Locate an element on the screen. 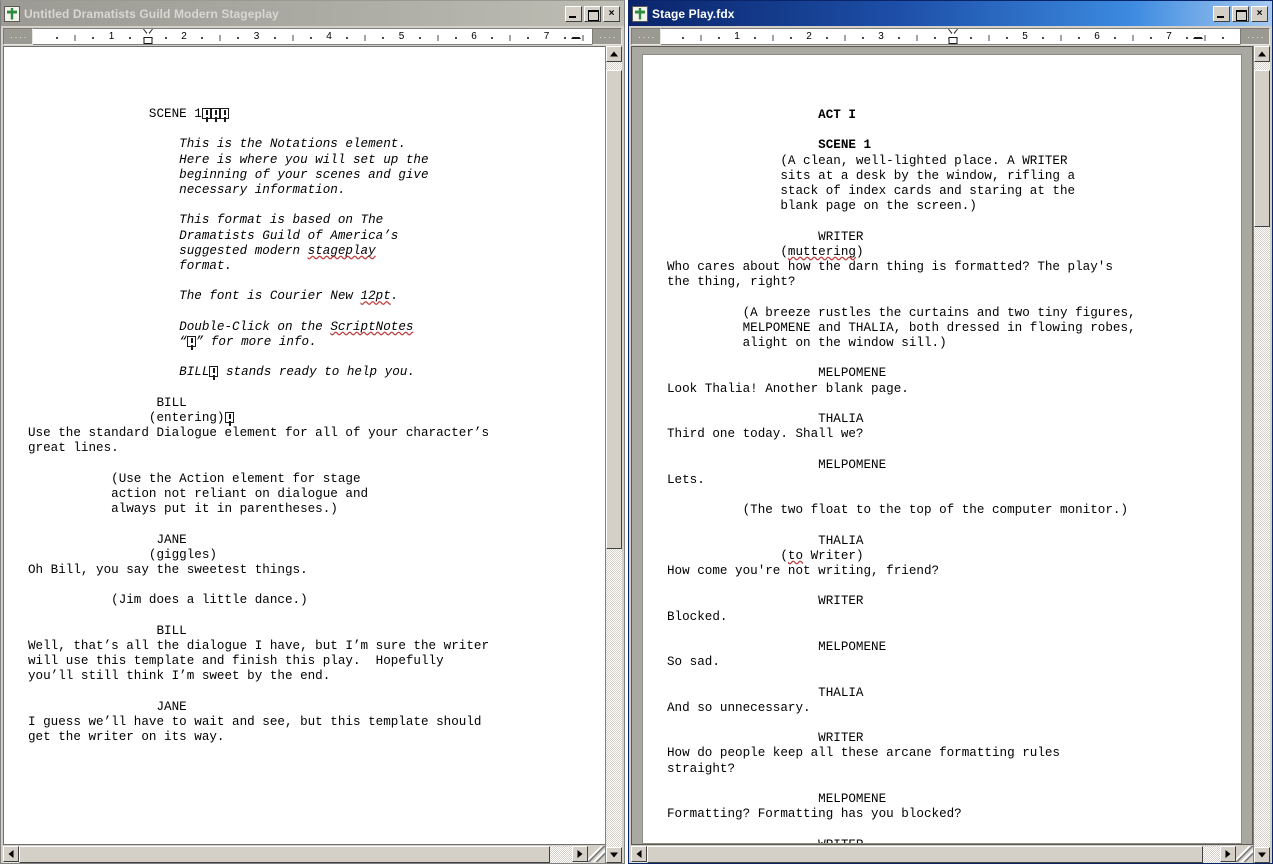  script-line: format. is located at coordinates (316, 266).